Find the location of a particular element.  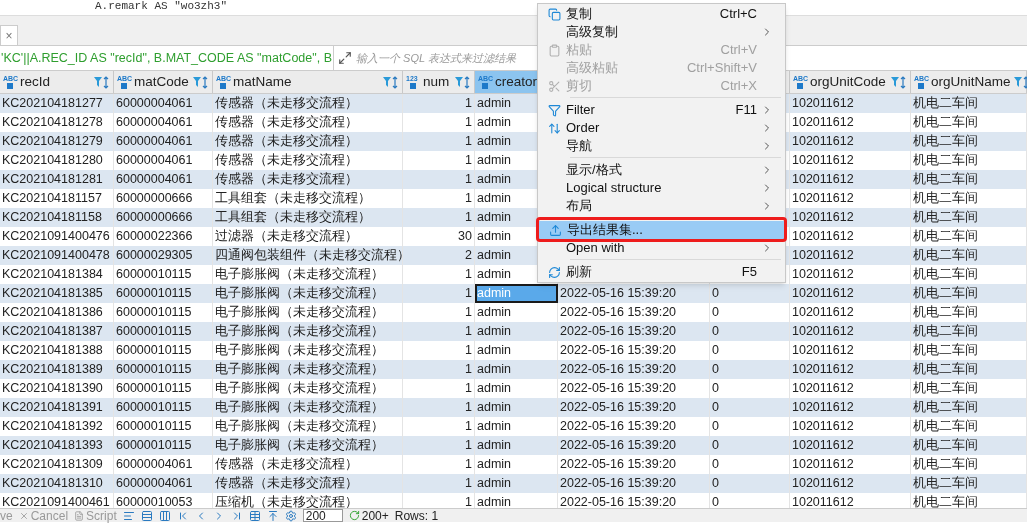

copy-icon is located at coordinates (554, 14).